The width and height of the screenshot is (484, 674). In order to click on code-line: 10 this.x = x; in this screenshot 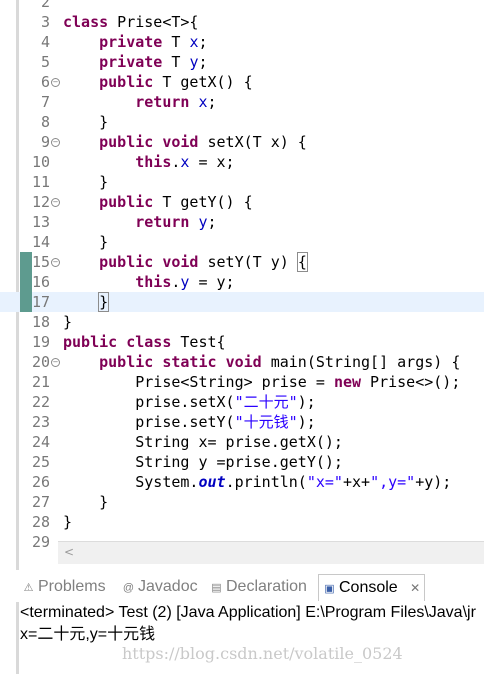, I will do `click(242, 162)`.